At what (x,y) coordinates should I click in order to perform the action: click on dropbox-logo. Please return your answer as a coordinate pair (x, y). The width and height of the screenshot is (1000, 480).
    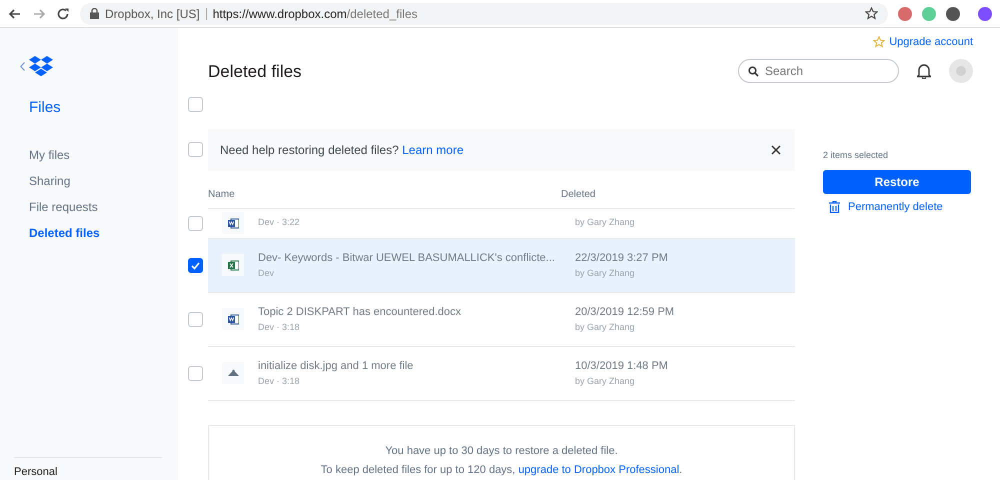
    Looking at the image, I should click on (41, 66).